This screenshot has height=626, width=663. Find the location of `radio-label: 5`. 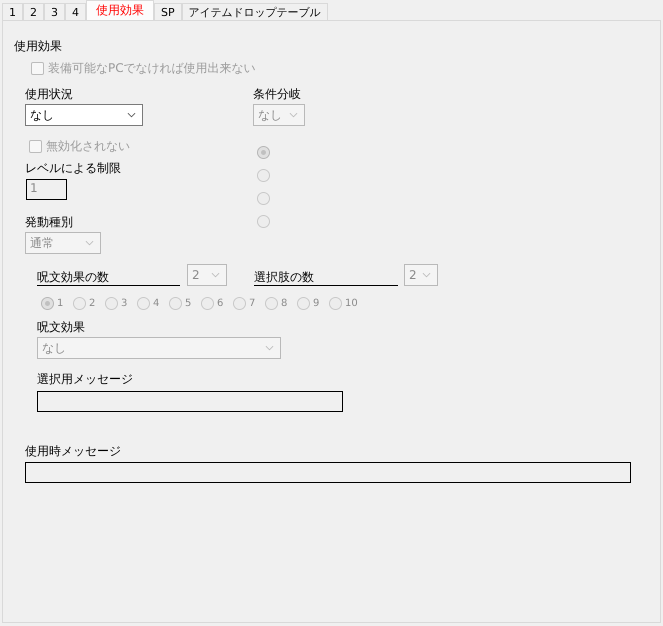

radio-label: 5 is located at coordinates (188, 303).